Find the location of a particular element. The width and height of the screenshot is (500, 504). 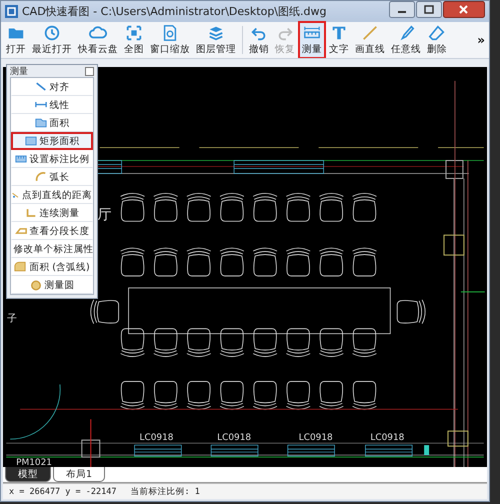

toolbar-button: 打开 is located at coordinates (16, 40).